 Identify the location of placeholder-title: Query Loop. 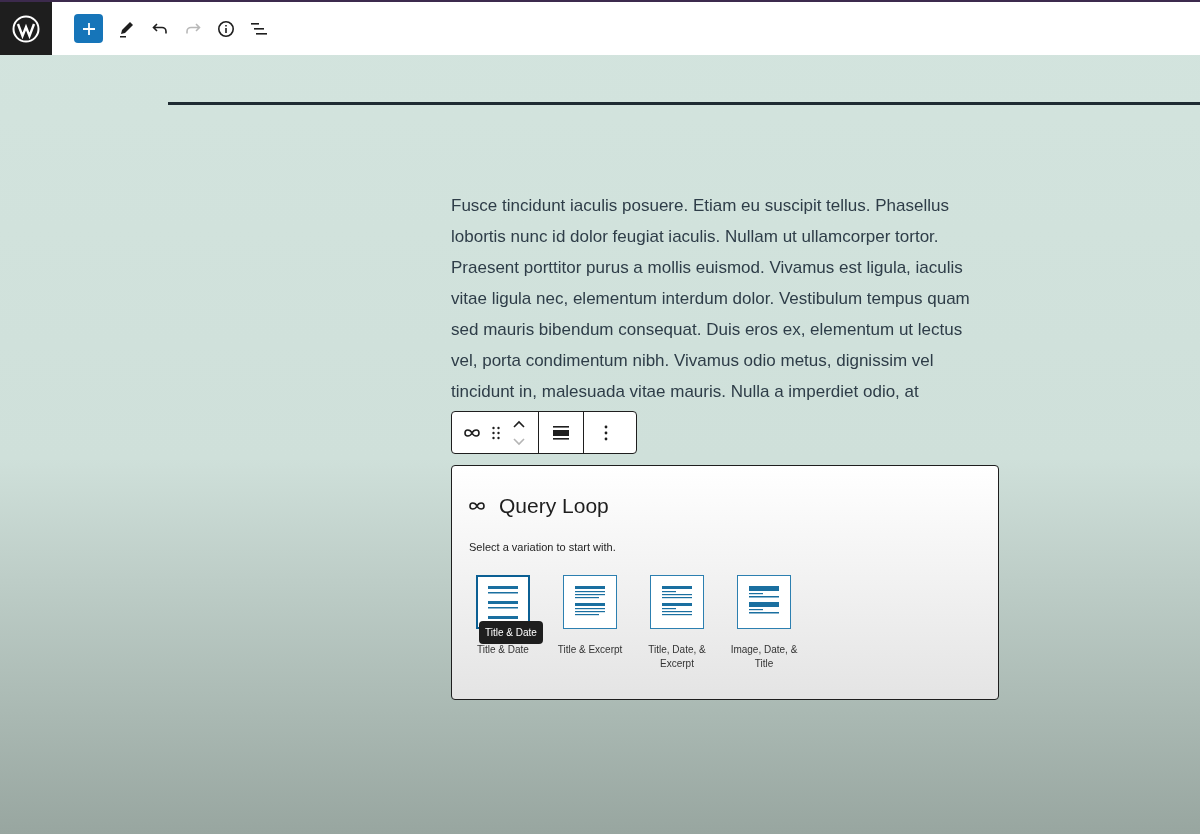
(554, 506).